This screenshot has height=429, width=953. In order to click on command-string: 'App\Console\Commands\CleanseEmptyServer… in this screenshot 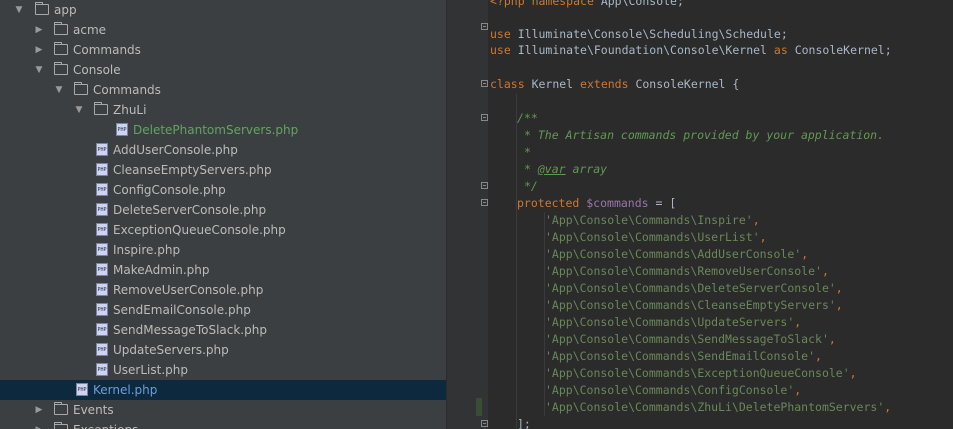, I will do `click(690, 305)`.